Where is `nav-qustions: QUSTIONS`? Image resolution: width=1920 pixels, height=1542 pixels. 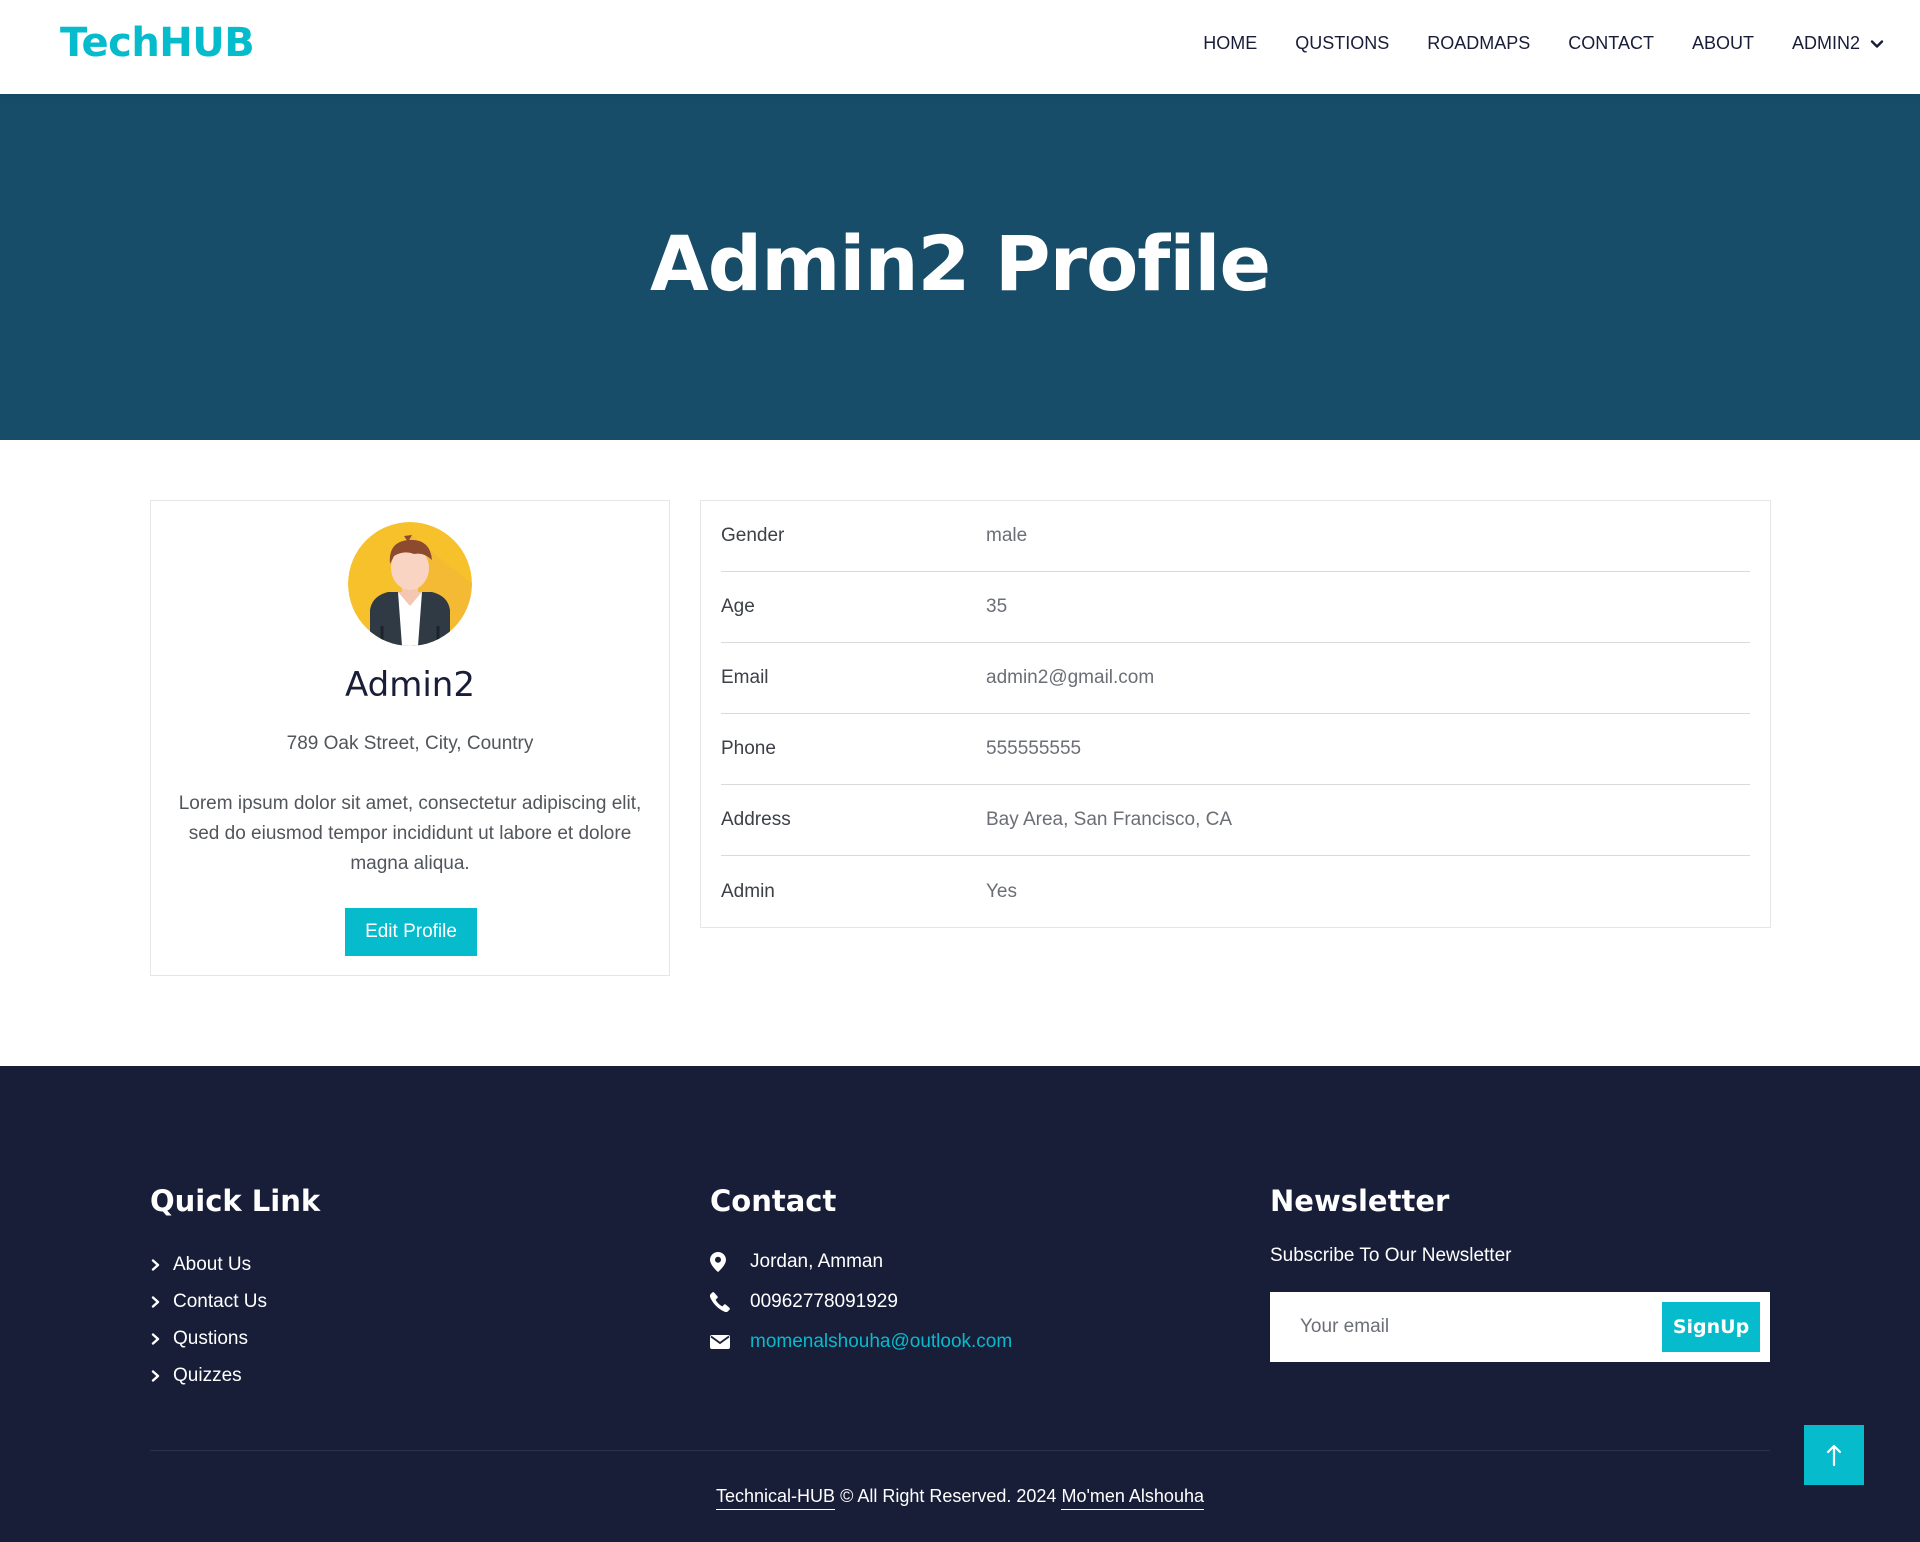 nav-qustions: QUSTIONS is located at coordinates (1342, 43).